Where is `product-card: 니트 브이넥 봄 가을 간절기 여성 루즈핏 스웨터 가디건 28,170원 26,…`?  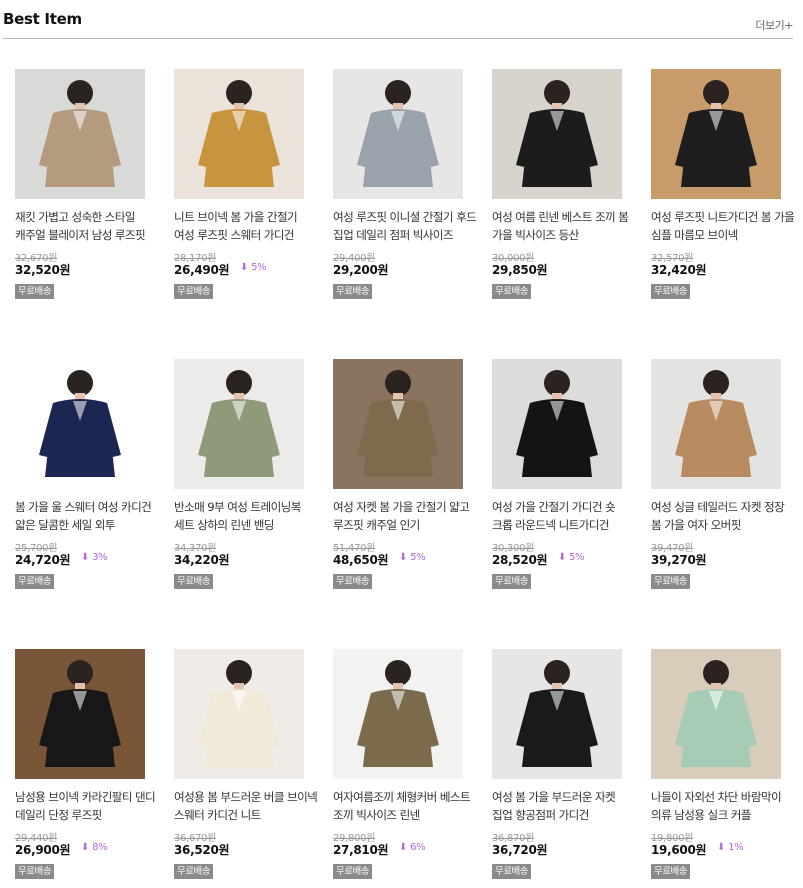
product-card: 니트 브이넥 봄 가을 간절기 여성 루즈핏 스웨터 가디건 28,170원 26,… is located at coordinates (247, 185).